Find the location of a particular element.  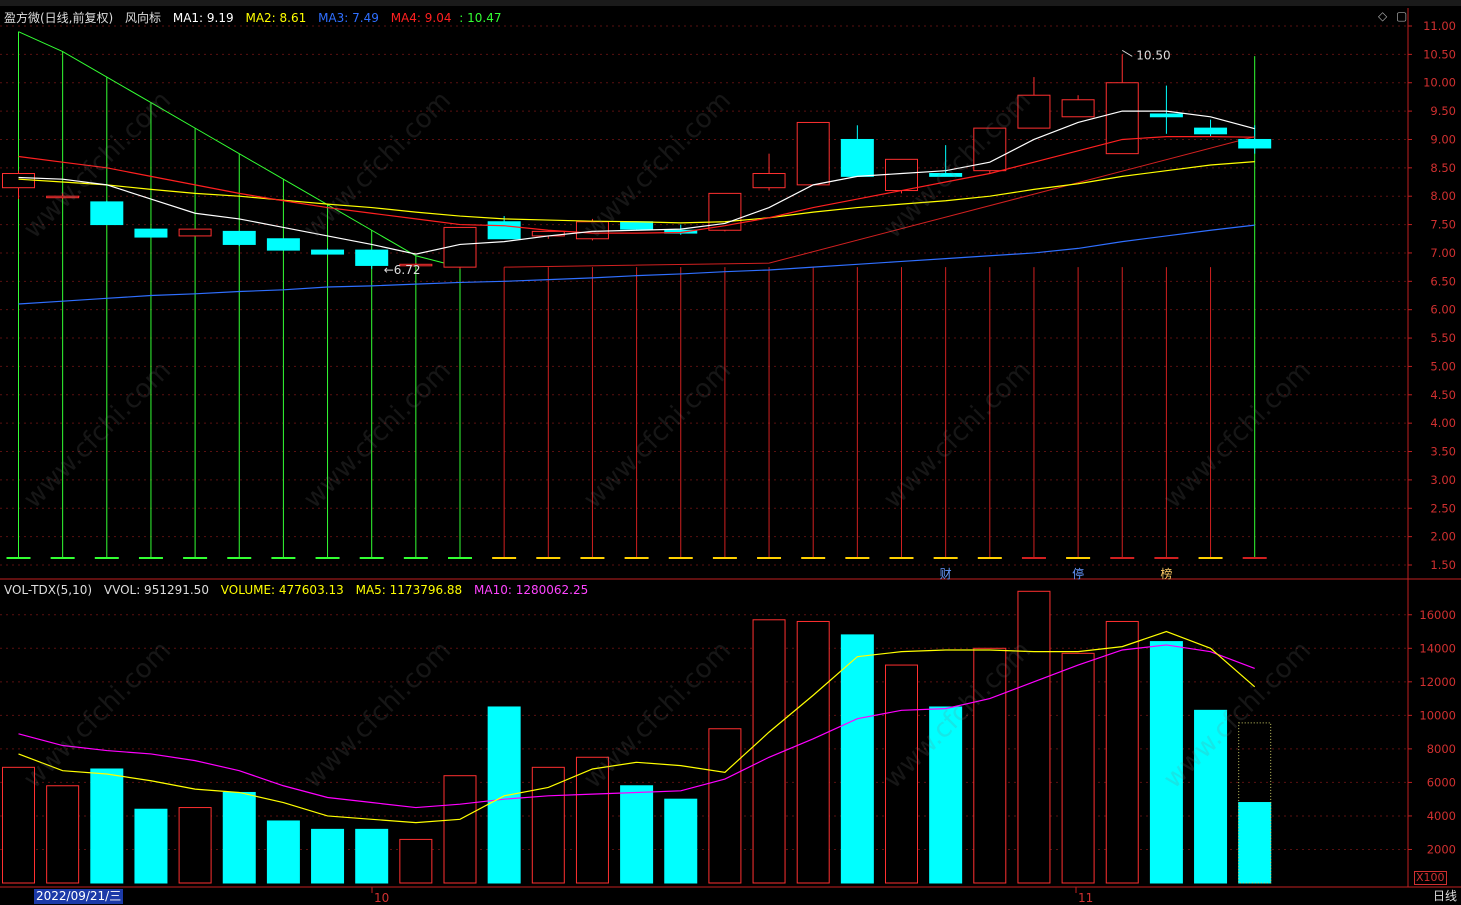

price-tick-label: 4.50 is located at coordinates (1443, 395).